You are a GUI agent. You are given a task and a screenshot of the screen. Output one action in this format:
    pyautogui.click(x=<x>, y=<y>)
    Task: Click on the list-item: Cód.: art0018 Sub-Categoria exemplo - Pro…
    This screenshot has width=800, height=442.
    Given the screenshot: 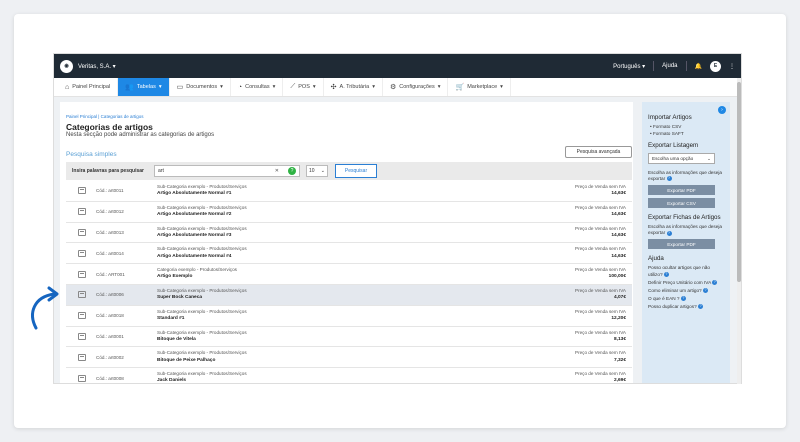 What is the action you would take?
    pyautogui.click(x=349, y=316)
    